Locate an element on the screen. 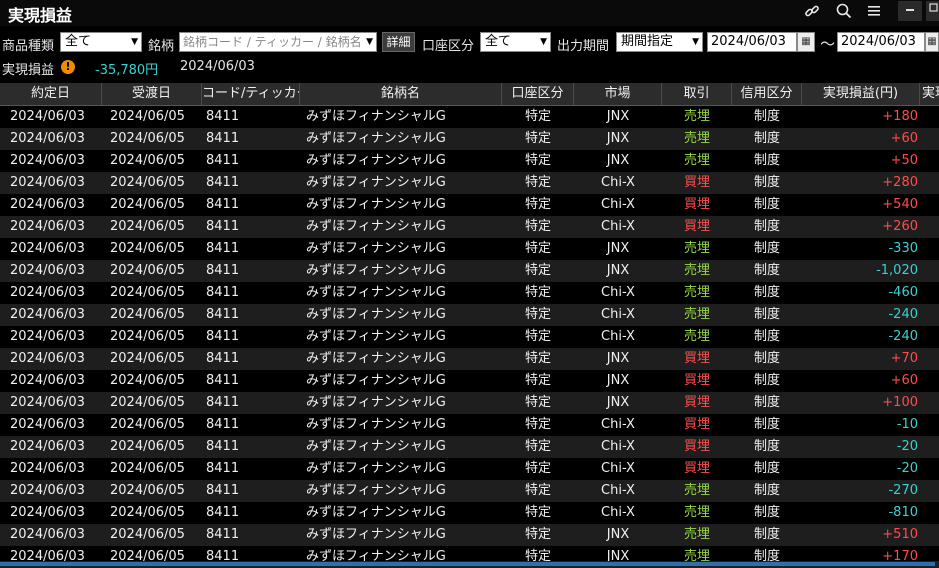  column-header-account: 口座区分 is located at coordinates (538, 94).